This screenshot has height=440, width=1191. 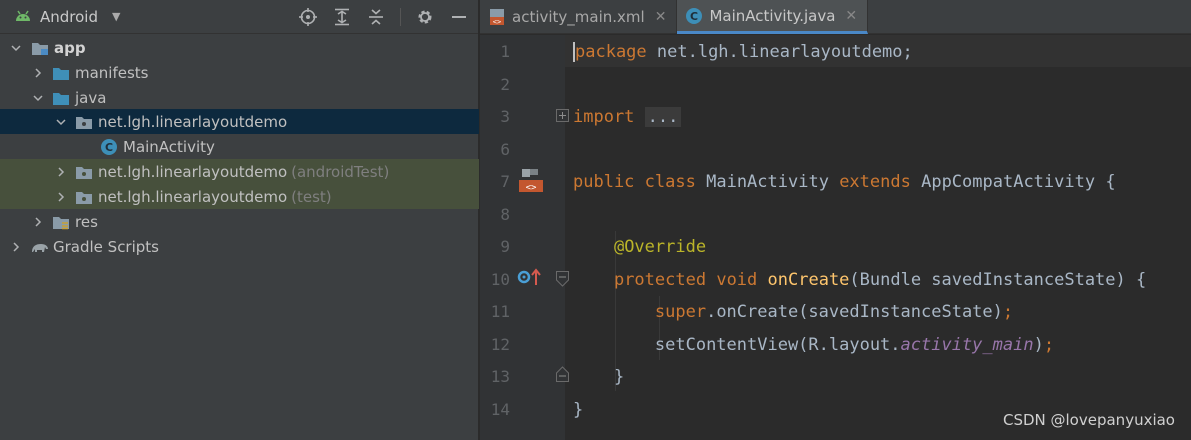 What do you see at coordinates (875, 182) in the screenshot?
I see `keyword: extends` at bounding box center [875, 182].